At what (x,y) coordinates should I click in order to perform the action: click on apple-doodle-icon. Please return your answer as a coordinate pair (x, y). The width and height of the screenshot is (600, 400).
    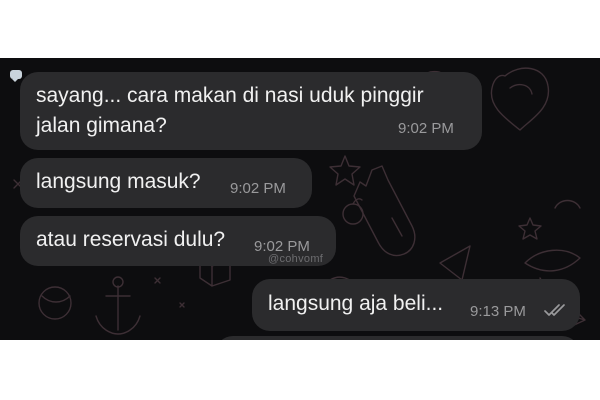
    Looking at the image, I should click on (353, 214).